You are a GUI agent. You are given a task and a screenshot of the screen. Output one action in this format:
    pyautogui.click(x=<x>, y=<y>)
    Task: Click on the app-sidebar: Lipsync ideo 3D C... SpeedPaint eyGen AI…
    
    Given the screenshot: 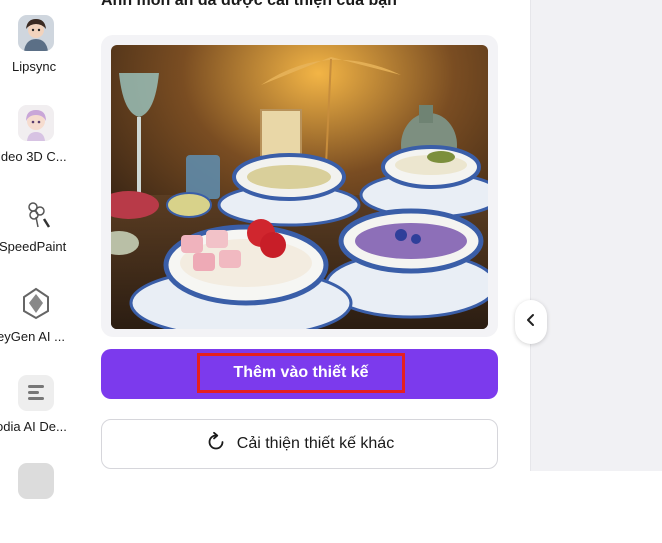 What is the action you would take?
    pyautogui.click(x=44, y=249)
    